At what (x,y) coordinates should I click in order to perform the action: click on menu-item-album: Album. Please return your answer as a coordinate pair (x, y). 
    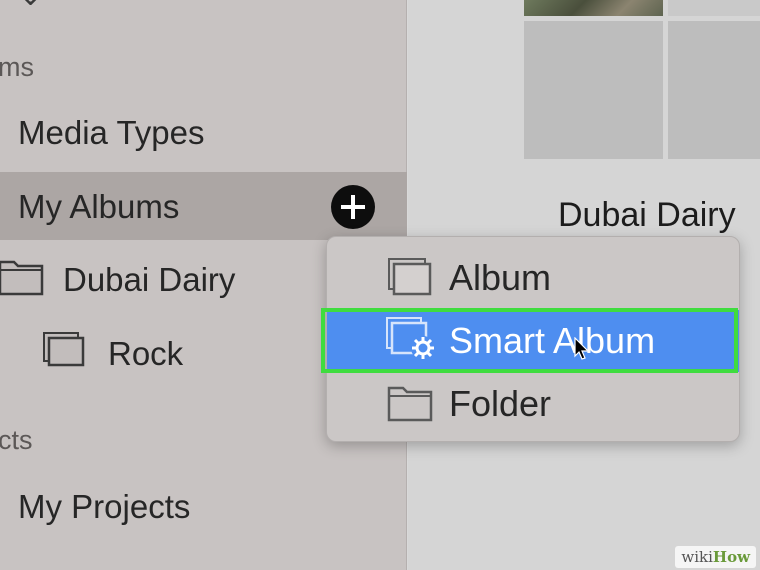
    Looking at the image, I should click on (533, 278).